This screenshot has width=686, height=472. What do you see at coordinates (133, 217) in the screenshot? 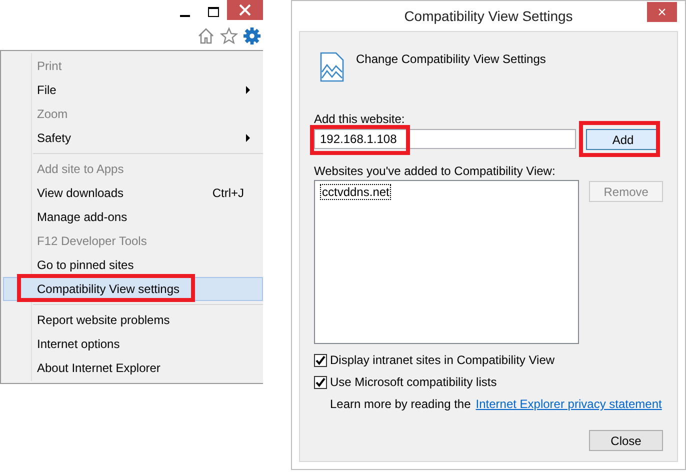
I see `menu-item: Manage add-ons` at bounding box center [133, 217].